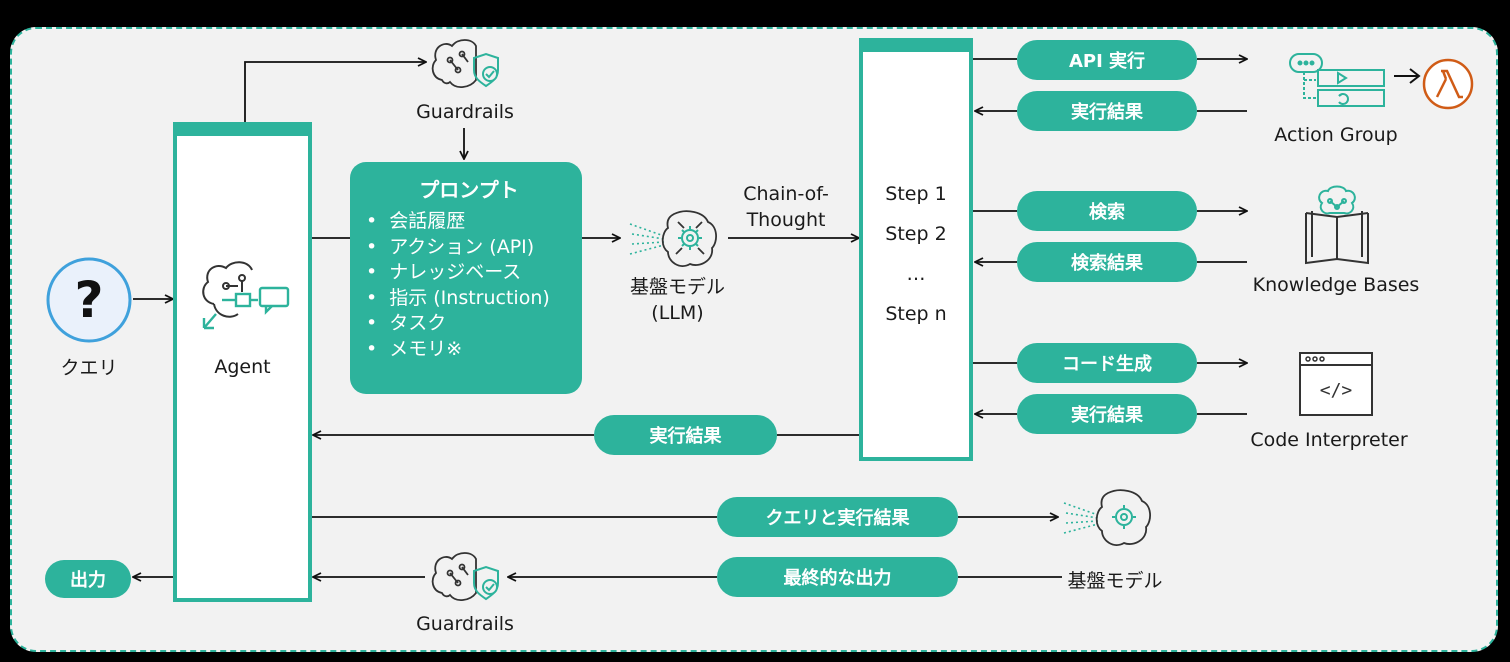 This screenshot has height=662, width=1510. What do you see at coordinates (469, 299) in the screenshot?
I see `prompt-item-instruction: 指示 (Instruction)` at bounding box center [469, 299].